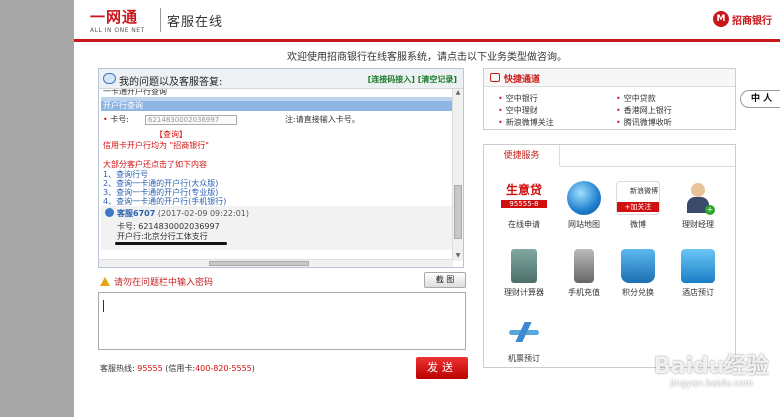 The height and width of the screenshot is (417, 780). What do you see at coordinates (524, 198) in the screenshot?
I see `loan-apply-icon: 生意贷 95555-8` at bounding box center [524, 198].